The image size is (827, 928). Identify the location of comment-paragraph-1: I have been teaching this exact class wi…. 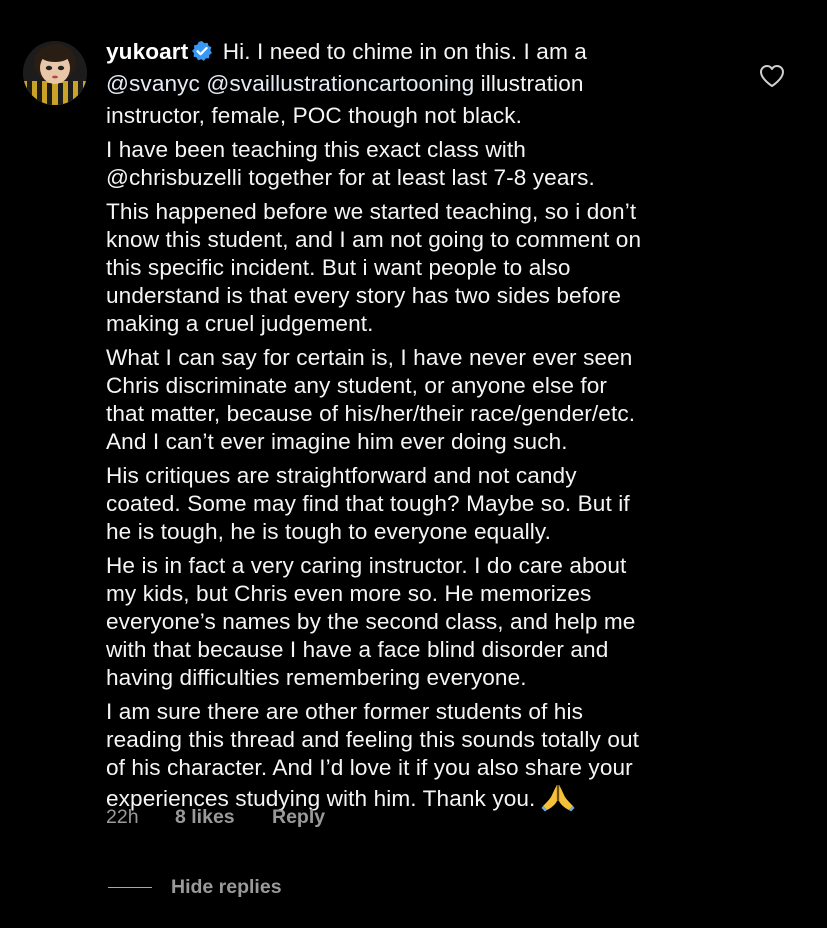
(426, 164).